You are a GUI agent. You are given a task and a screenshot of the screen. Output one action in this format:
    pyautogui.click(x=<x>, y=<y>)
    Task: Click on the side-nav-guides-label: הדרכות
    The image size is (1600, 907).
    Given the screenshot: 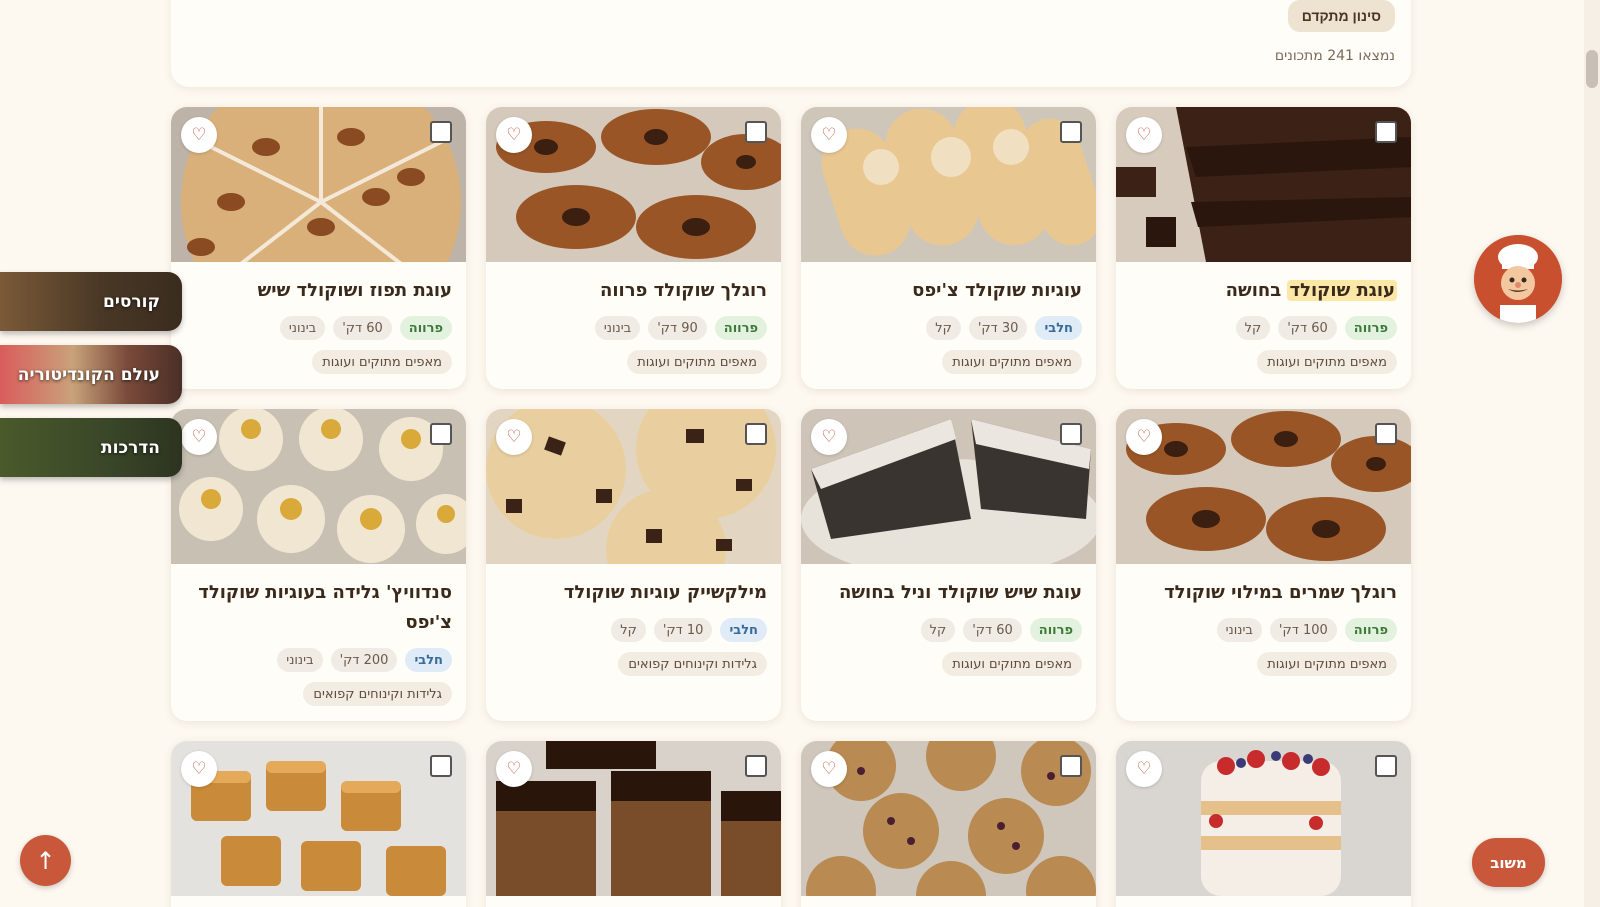 What is the action you would take?
    pyautogui.click(x=130, y=447)
    